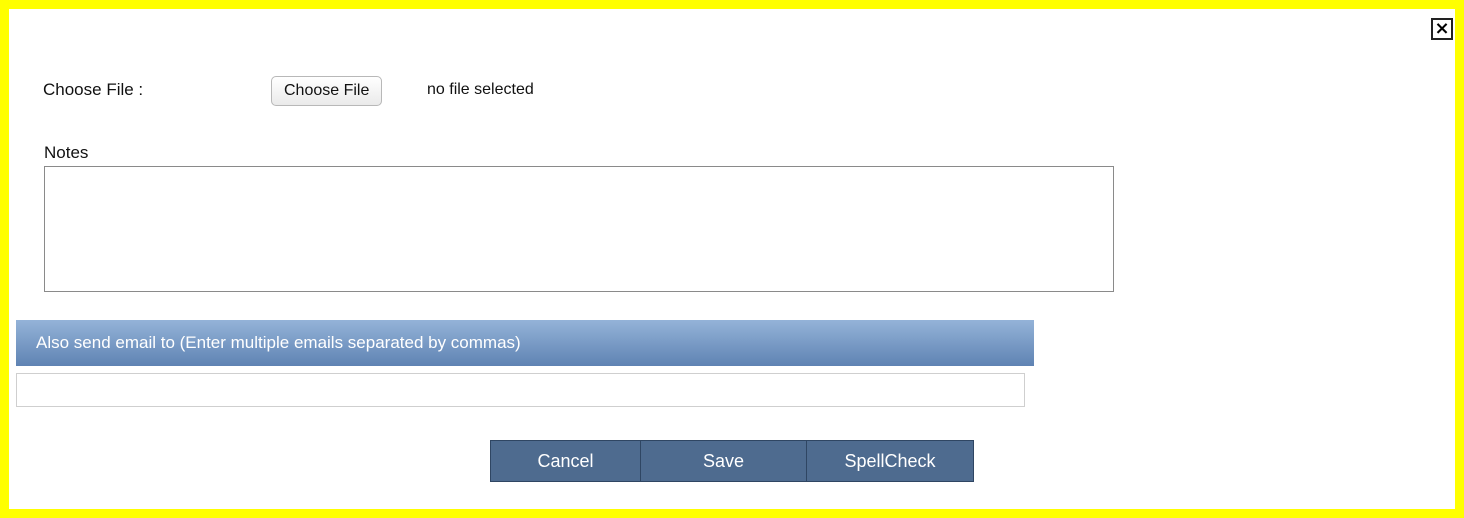  I want to click on choose-file-button: Choose File, so click(327, 91).